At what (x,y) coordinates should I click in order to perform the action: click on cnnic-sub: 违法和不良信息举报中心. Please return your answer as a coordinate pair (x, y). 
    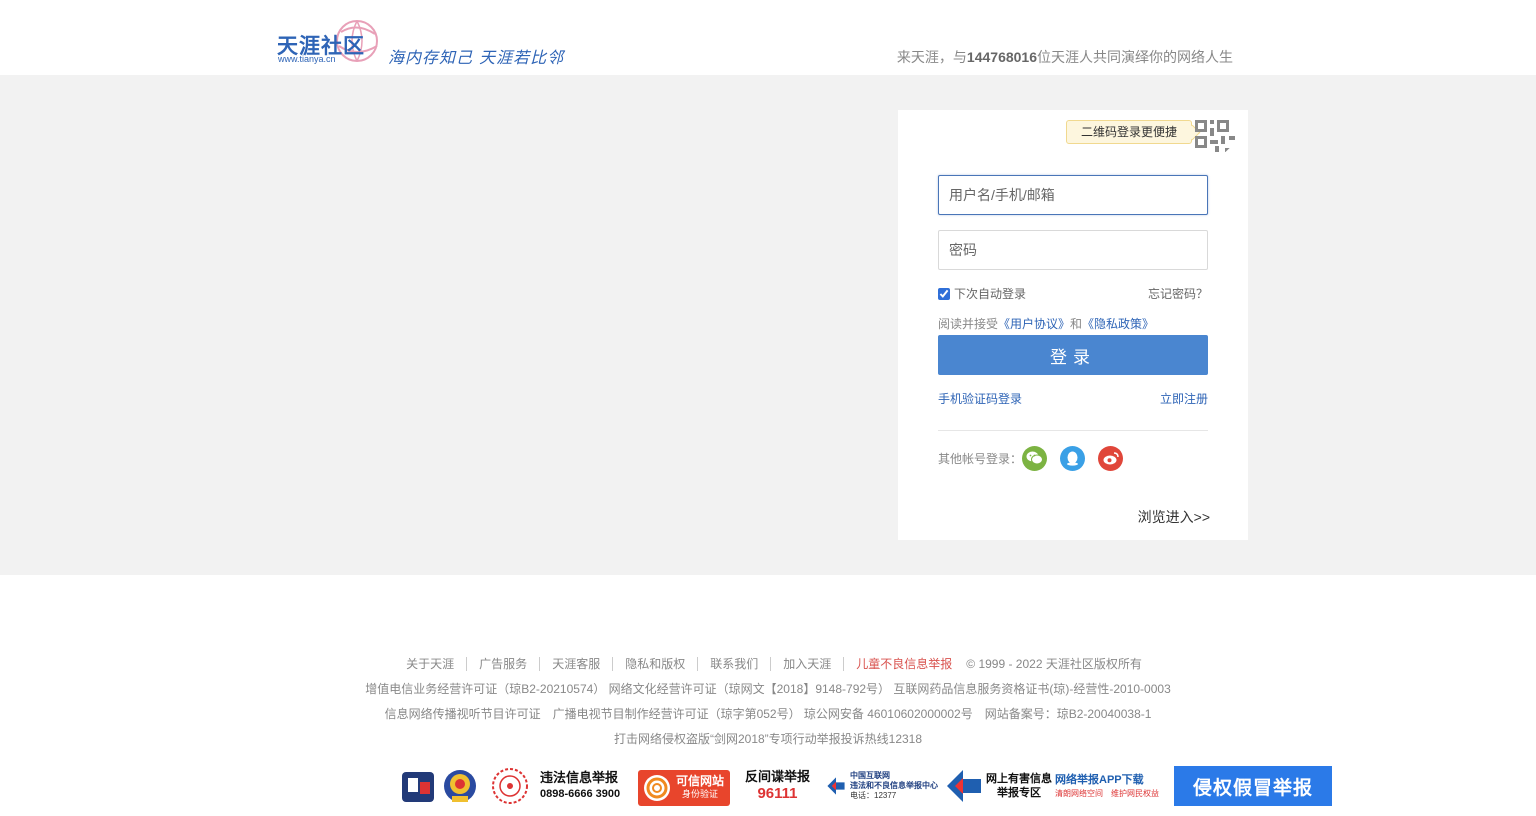
    Looking at the image, I should click on (894, 785).